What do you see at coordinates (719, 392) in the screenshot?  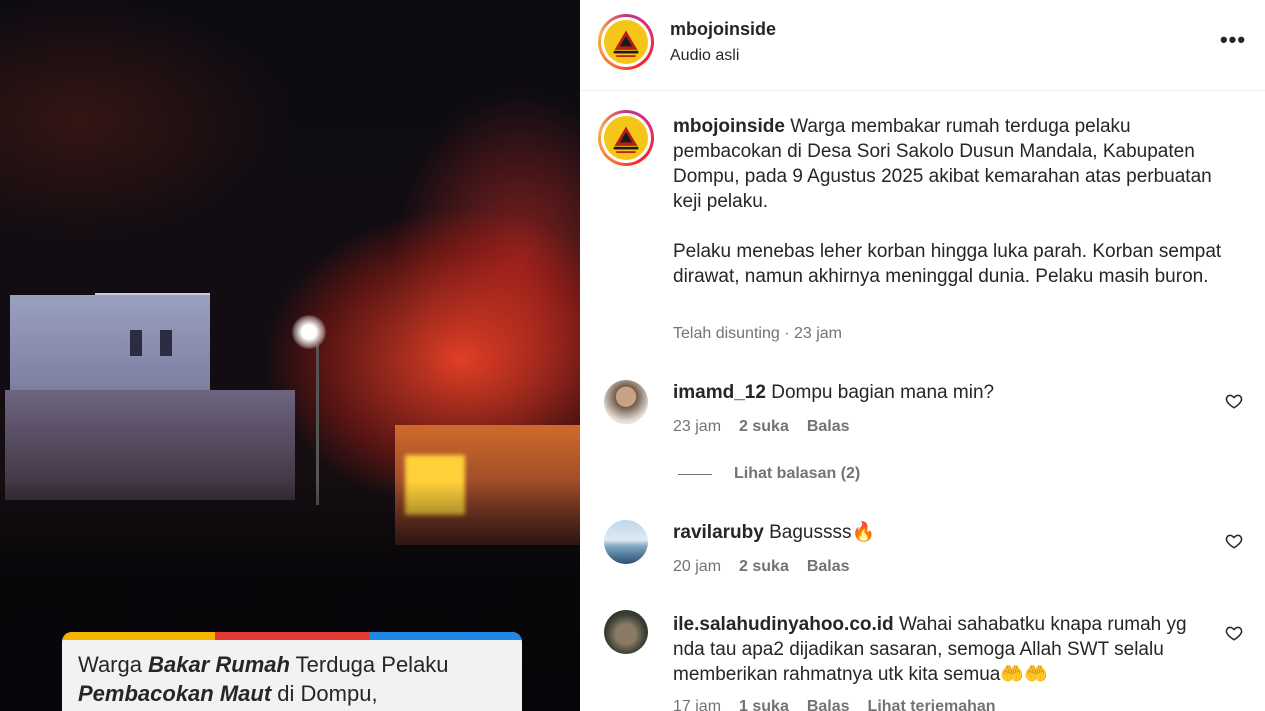 I see `comment-username: imamd_12` at bounding box center [719, 392].